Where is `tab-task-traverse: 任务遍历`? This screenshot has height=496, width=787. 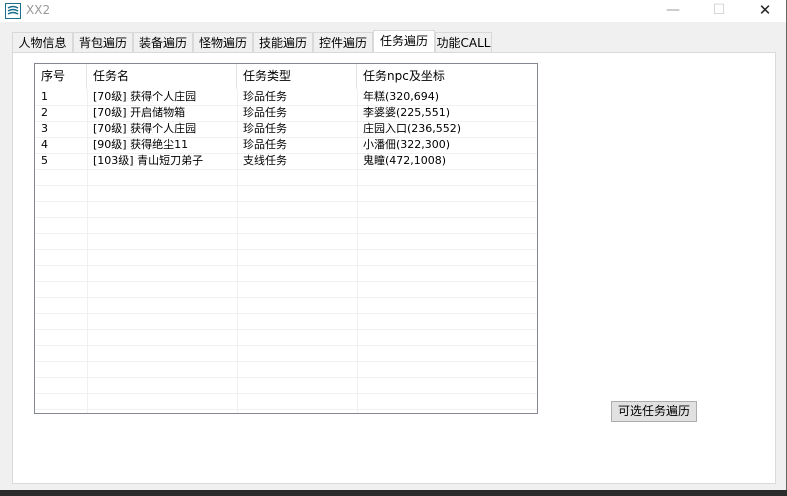 tab-task-traverse: 任务遍历 is located at coordinates (404, 41).